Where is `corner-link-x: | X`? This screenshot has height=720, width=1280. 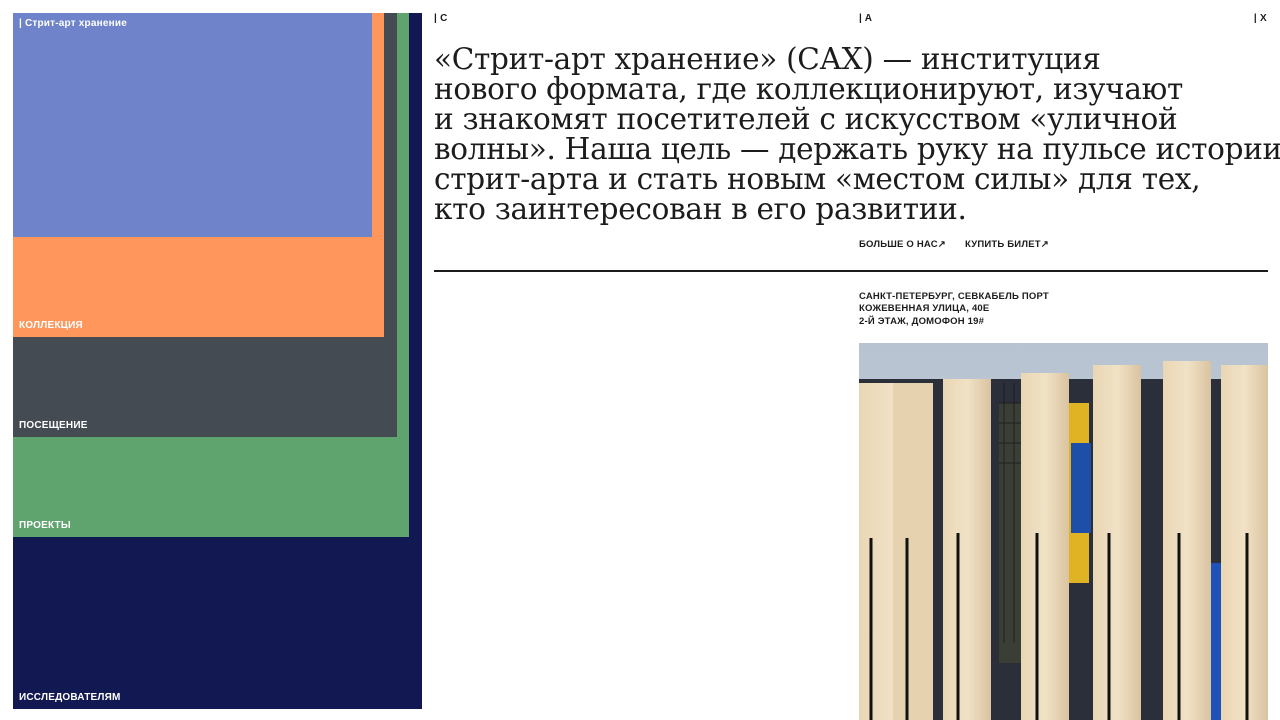
corner-link-x: | X is located at coordinates (1260, 18).